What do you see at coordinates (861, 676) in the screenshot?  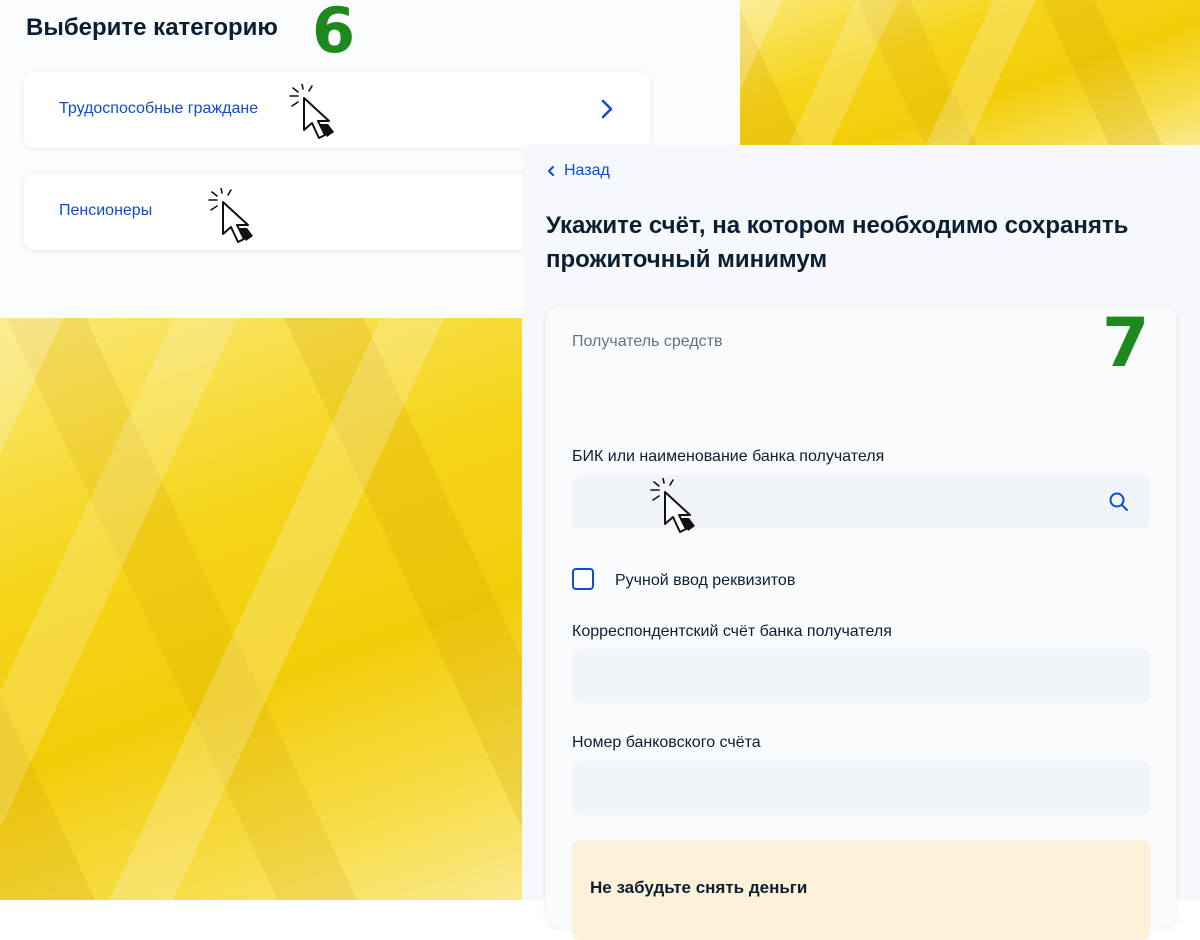 I see `corr-account-input` at bounding box center [861, 676].